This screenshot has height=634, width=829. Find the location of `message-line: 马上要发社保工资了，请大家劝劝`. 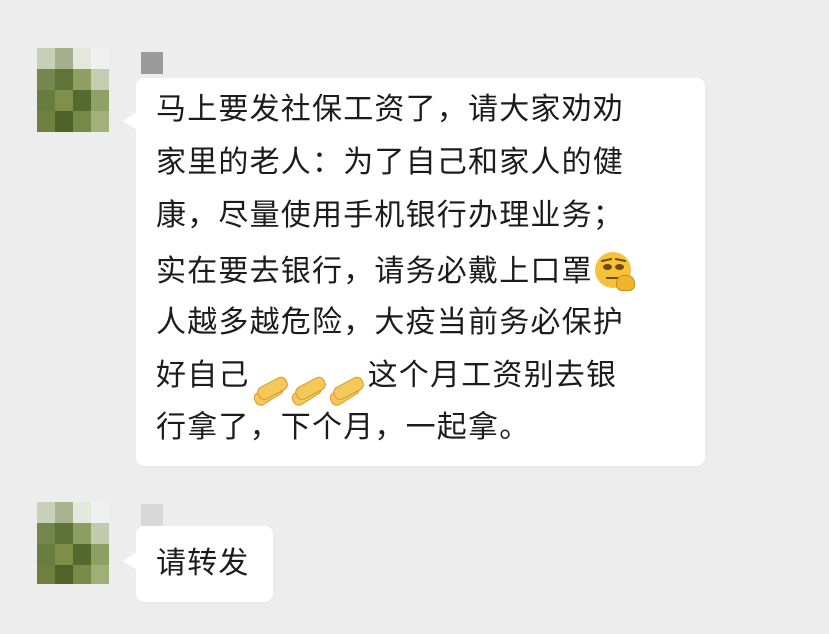

message-line: 马上要发社保工资了，请大家劝劝 is located at coordinates (390, 109).